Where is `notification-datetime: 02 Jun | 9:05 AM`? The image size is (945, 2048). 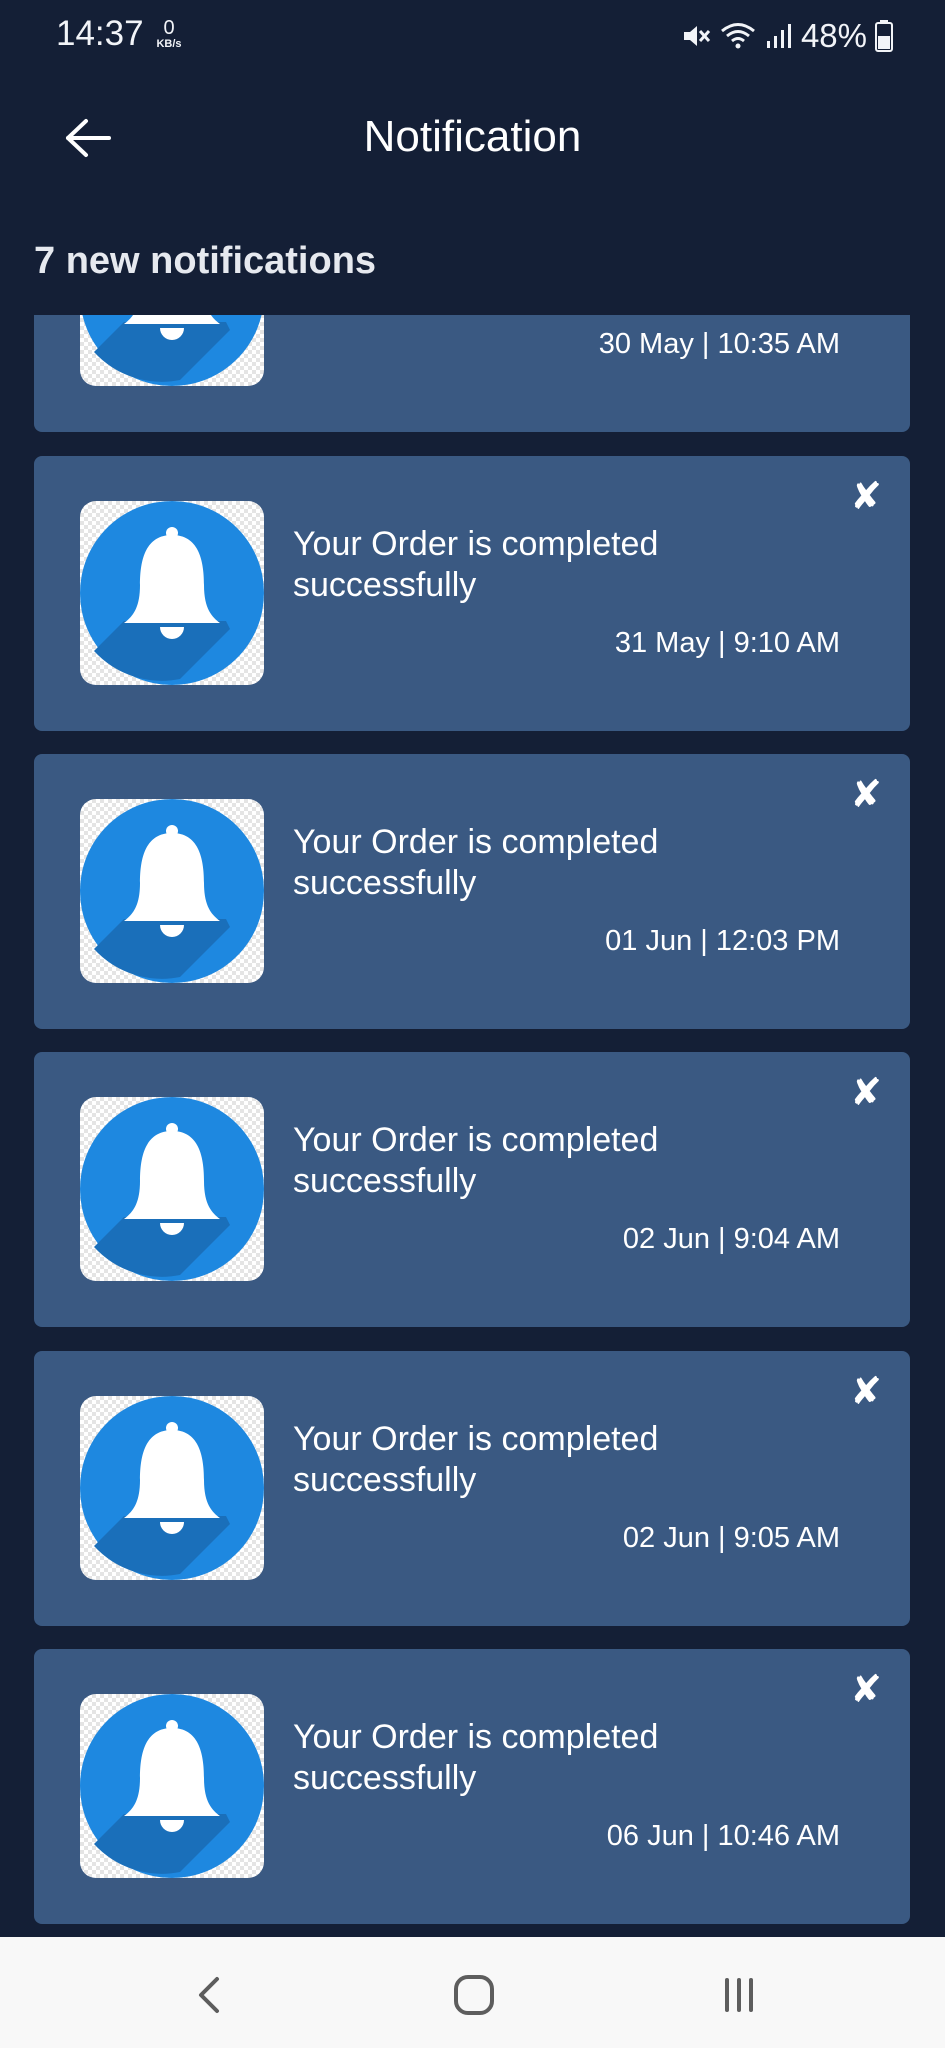
notification-datetime: 02 Jun | 9:05 AM is located at coordinates (731, 1538).